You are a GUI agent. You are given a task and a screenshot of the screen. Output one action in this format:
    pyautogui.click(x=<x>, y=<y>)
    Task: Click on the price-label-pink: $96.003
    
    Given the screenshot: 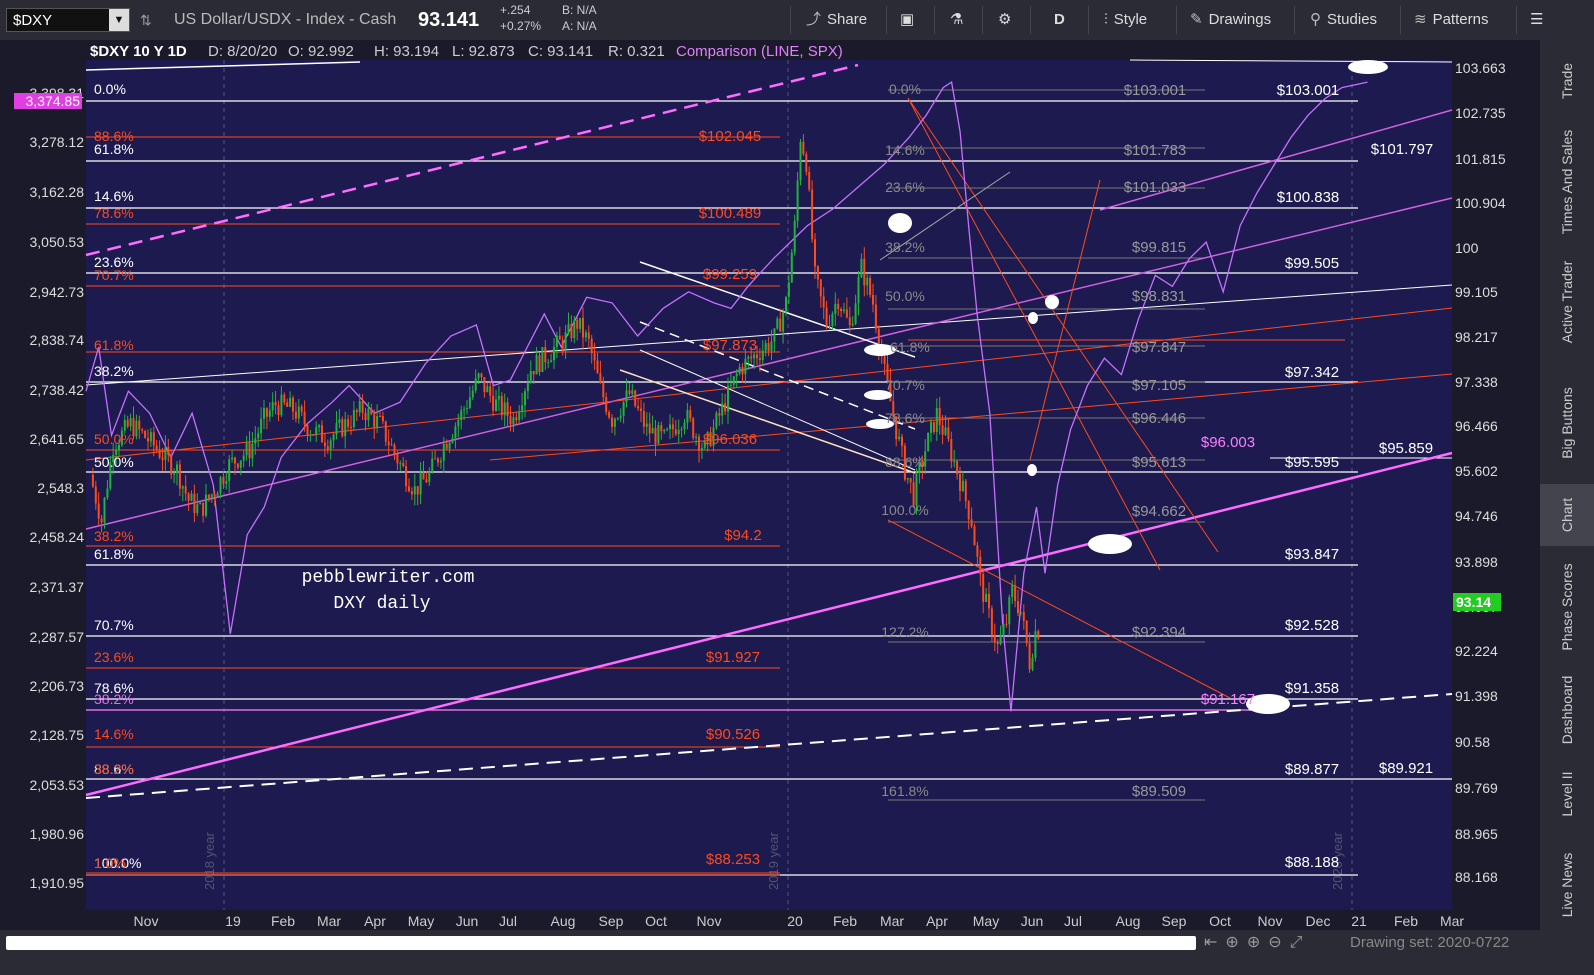 What is the action you would take?
    pyautogui.click(x=1228, y=442)
    